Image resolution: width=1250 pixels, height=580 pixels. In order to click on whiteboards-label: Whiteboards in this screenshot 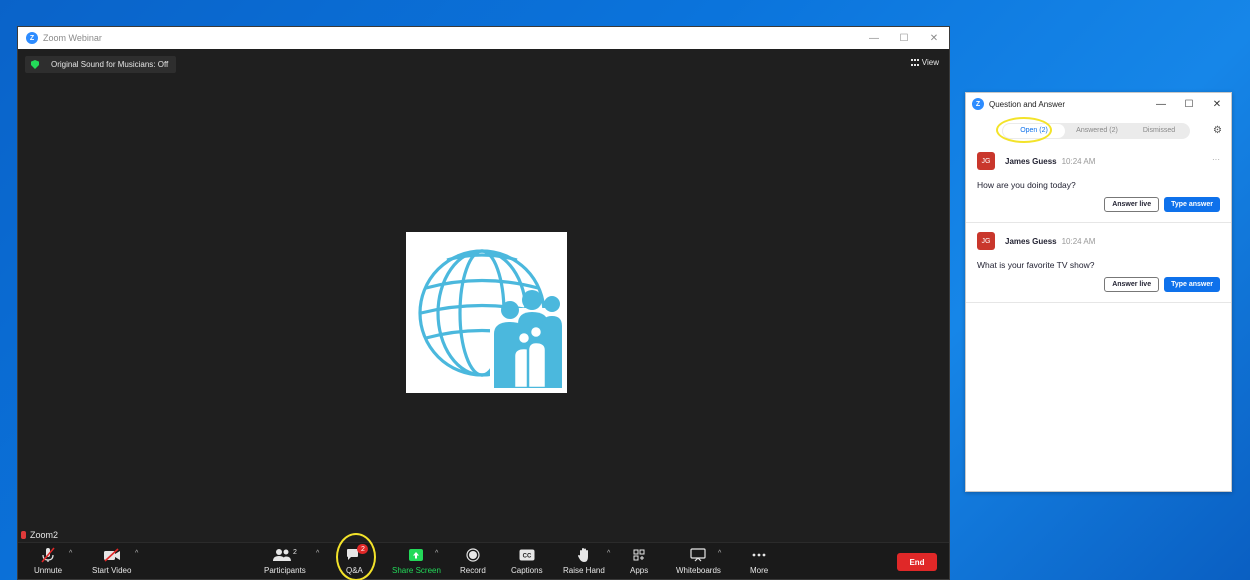, I will do `click(698, 570)`.